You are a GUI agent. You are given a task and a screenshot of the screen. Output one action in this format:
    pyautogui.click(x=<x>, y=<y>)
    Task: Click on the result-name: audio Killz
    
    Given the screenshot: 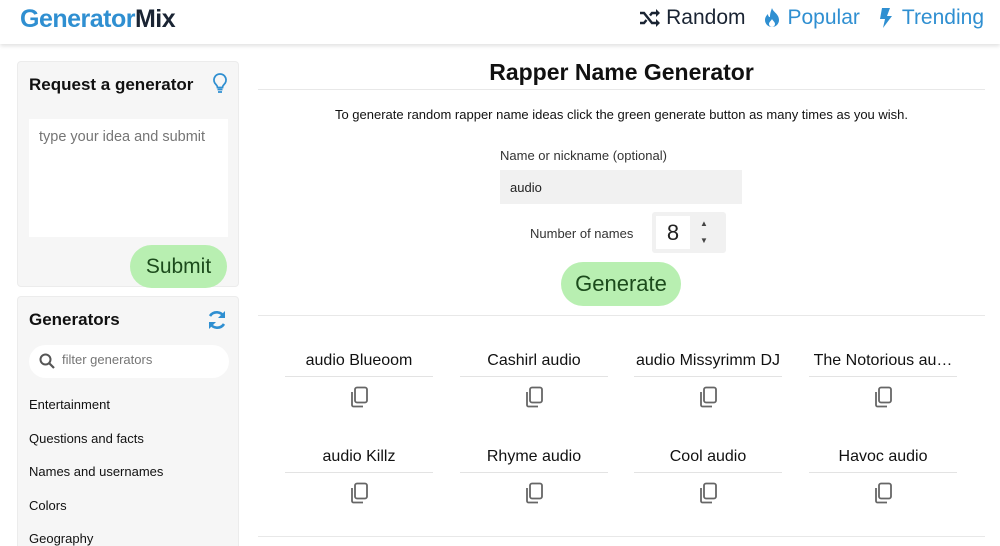 What is the action you would take?
    pyautogui.click(x=359, y=456)
    